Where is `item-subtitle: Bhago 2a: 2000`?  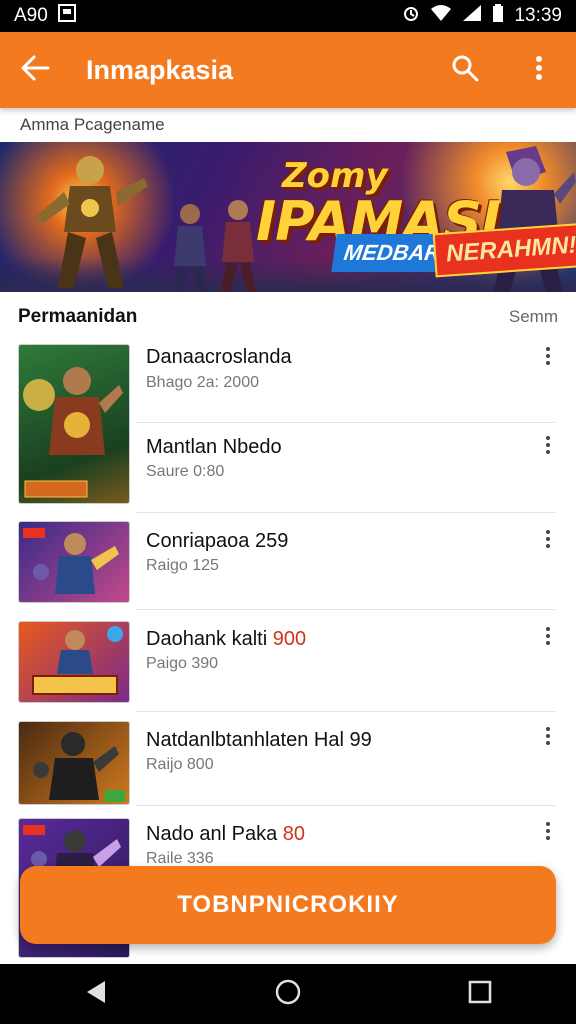
item-subtitle: Bhago 2a: 2000 is located at coordinates (202, 382).